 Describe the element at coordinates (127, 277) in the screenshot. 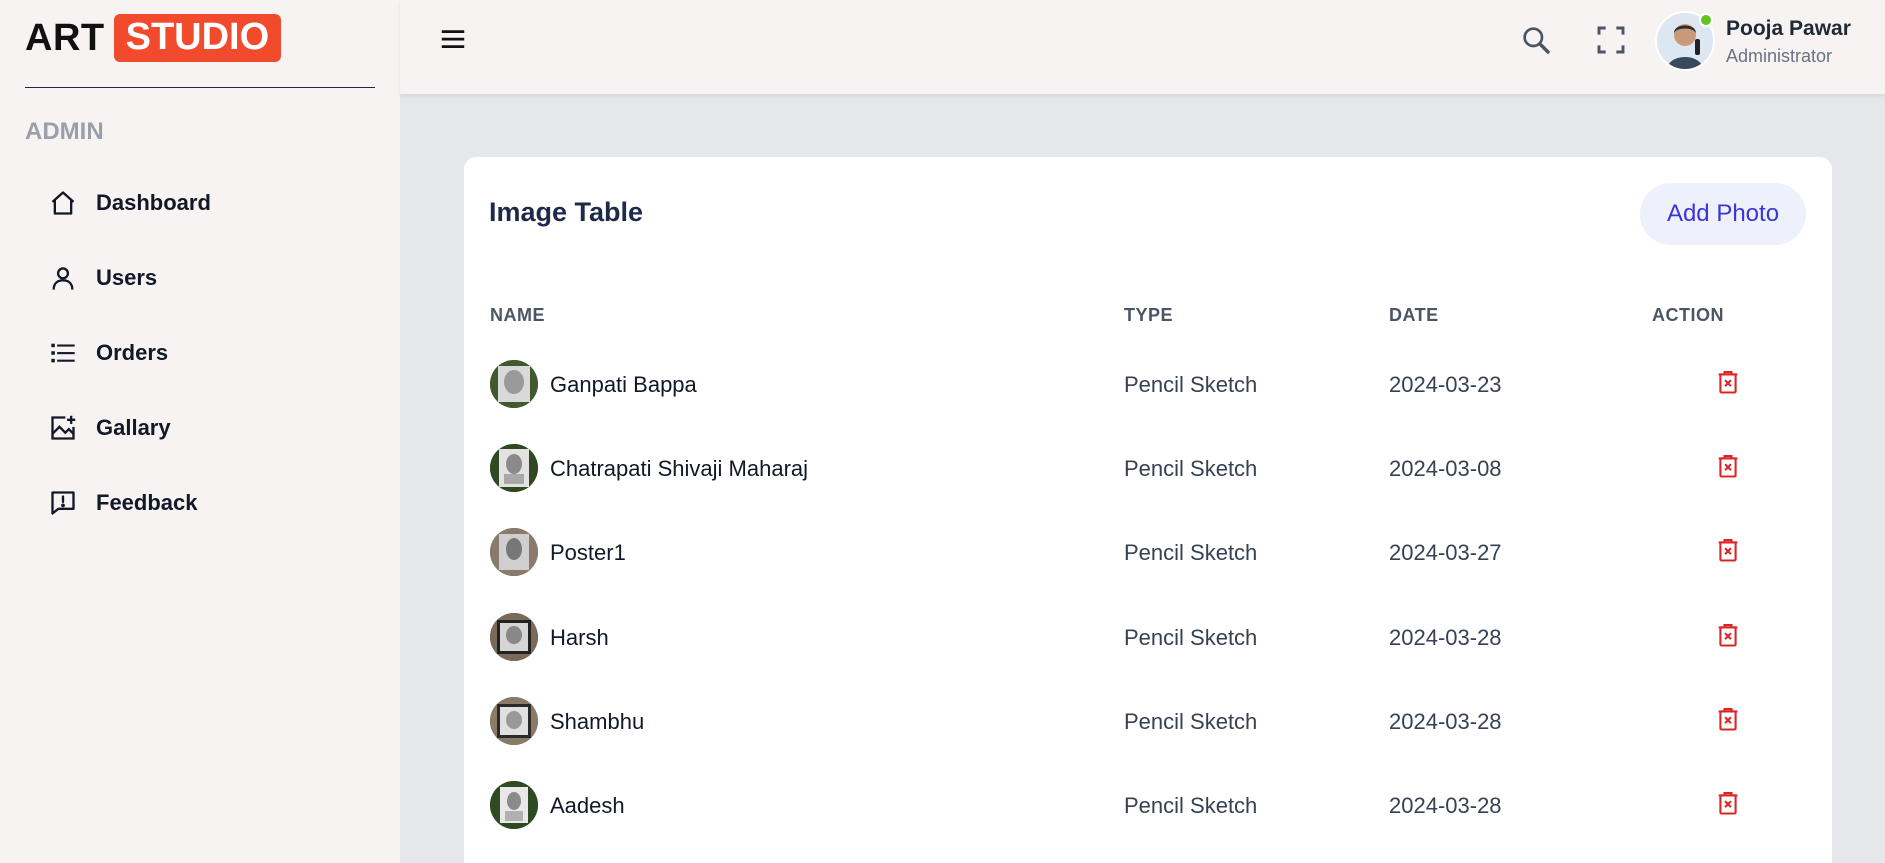

I see `sidebar-item-label: Users` at that location.